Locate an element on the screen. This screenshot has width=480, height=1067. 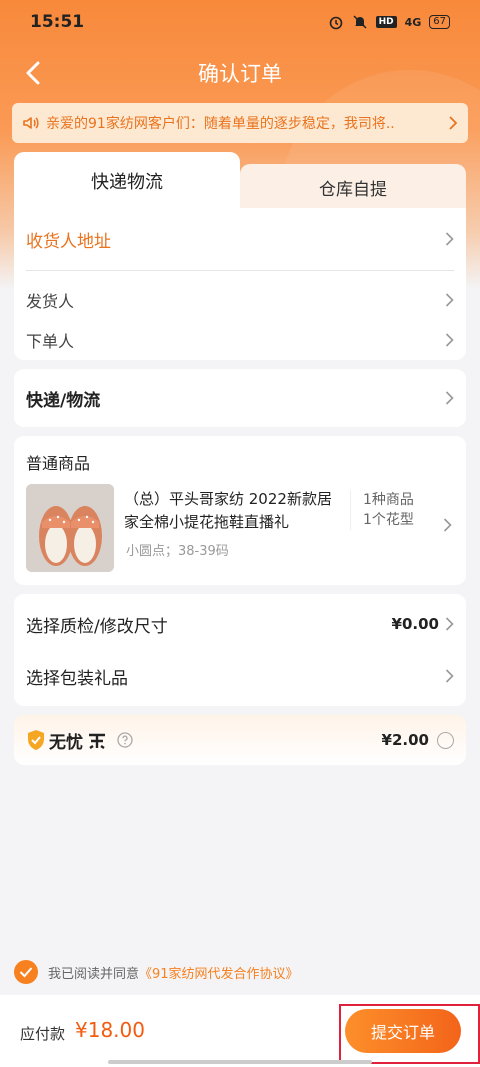
qc-price: ¥0.00 is located at coordinates (415, 624).